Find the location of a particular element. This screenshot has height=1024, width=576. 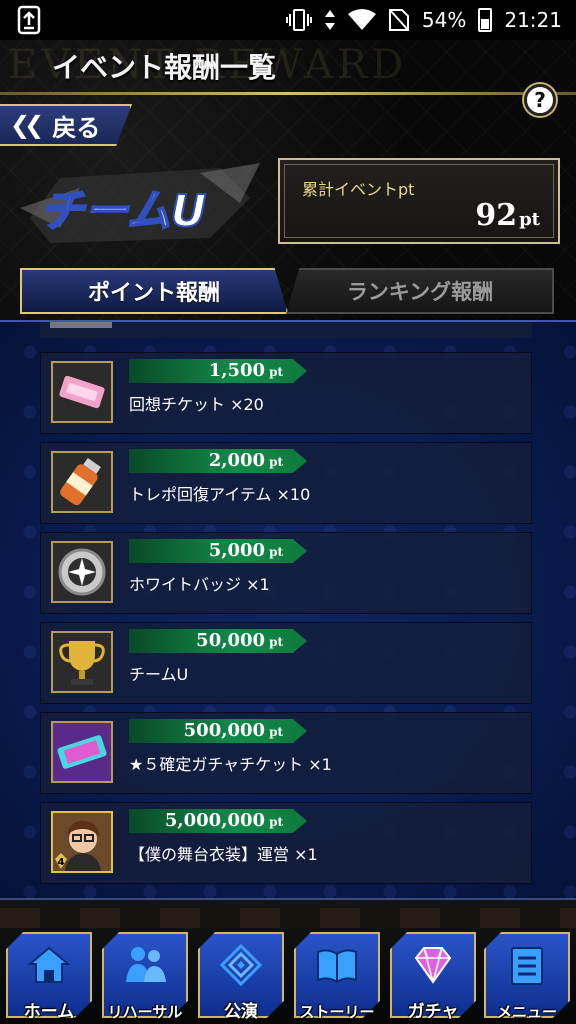

reward-name: トレポ回復アイテム ×10 is located at coordinates (220, 494).